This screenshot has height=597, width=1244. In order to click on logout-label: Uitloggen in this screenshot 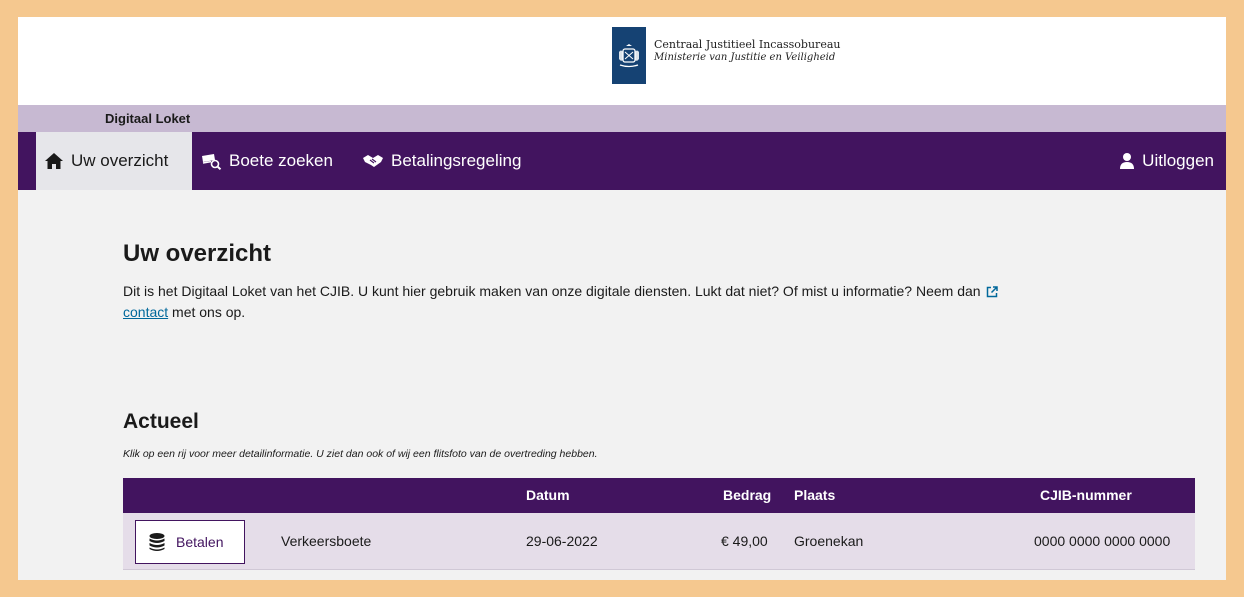, I will do `click(1178, 160)`.